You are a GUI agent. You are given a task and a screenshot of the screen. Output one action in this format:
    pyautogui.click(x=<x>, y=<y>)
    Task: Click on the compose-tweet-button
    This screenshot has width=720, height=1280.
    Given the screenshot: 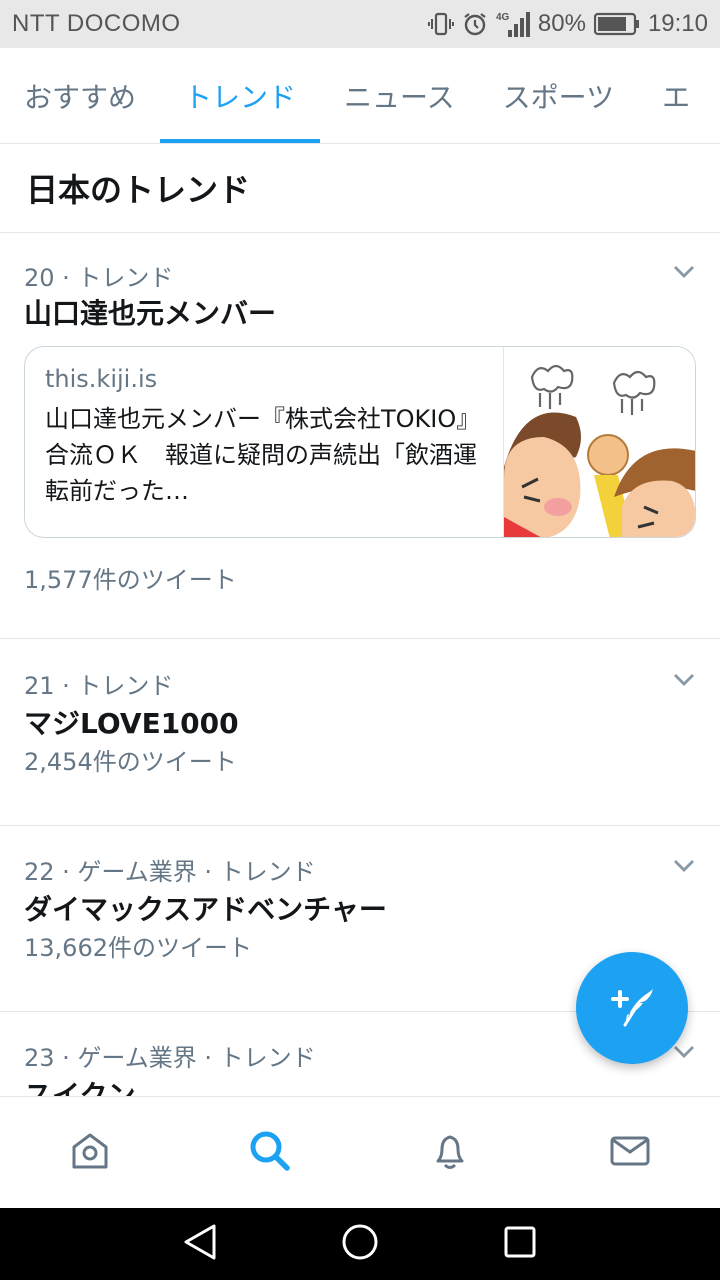 What is the action you would take?
    pyautogui.click(x=632, y=1008)
    